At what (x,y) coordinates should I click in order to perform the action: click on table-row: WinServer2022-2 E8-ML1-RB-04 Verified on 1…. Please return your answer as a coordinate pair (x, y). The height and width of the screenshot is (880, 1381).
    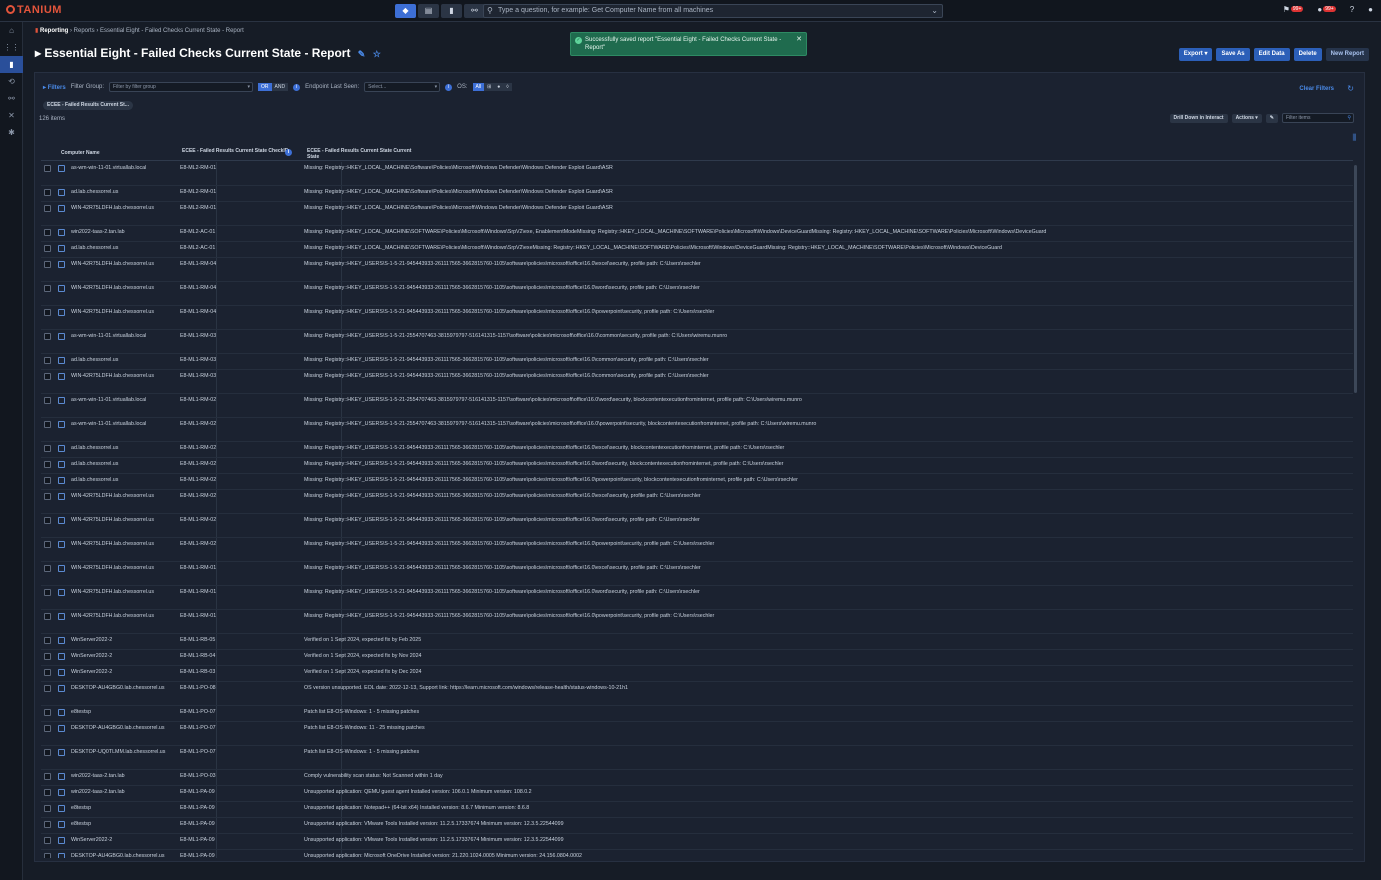
    Looking at the image, I should click on (697, 658).